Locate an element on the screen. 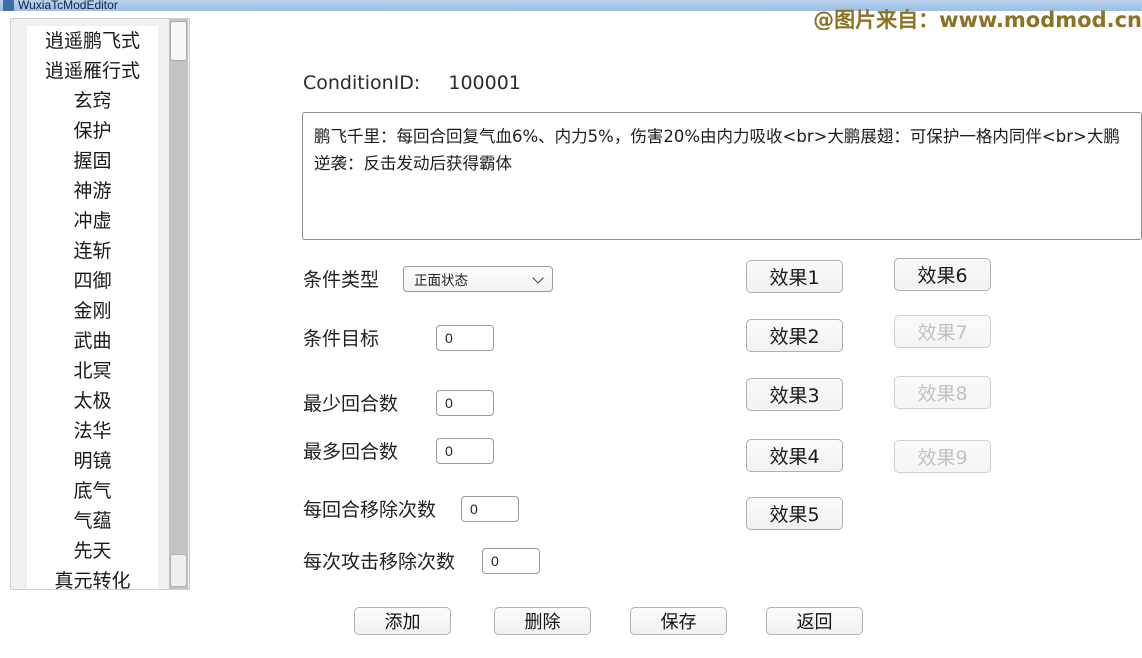 Image resolution: width=1142 pixels, height=658 pixels. list-item: 太极 is located at coordinates (92, 401).